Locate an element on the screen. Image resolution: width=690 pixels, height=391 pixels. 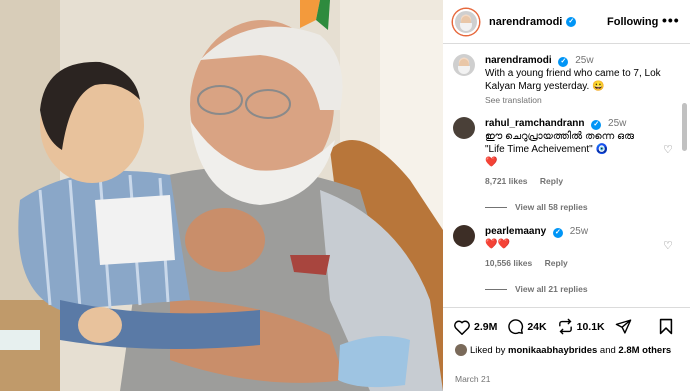
comment-username: pearlemaany is located at coordinates (515, 231).